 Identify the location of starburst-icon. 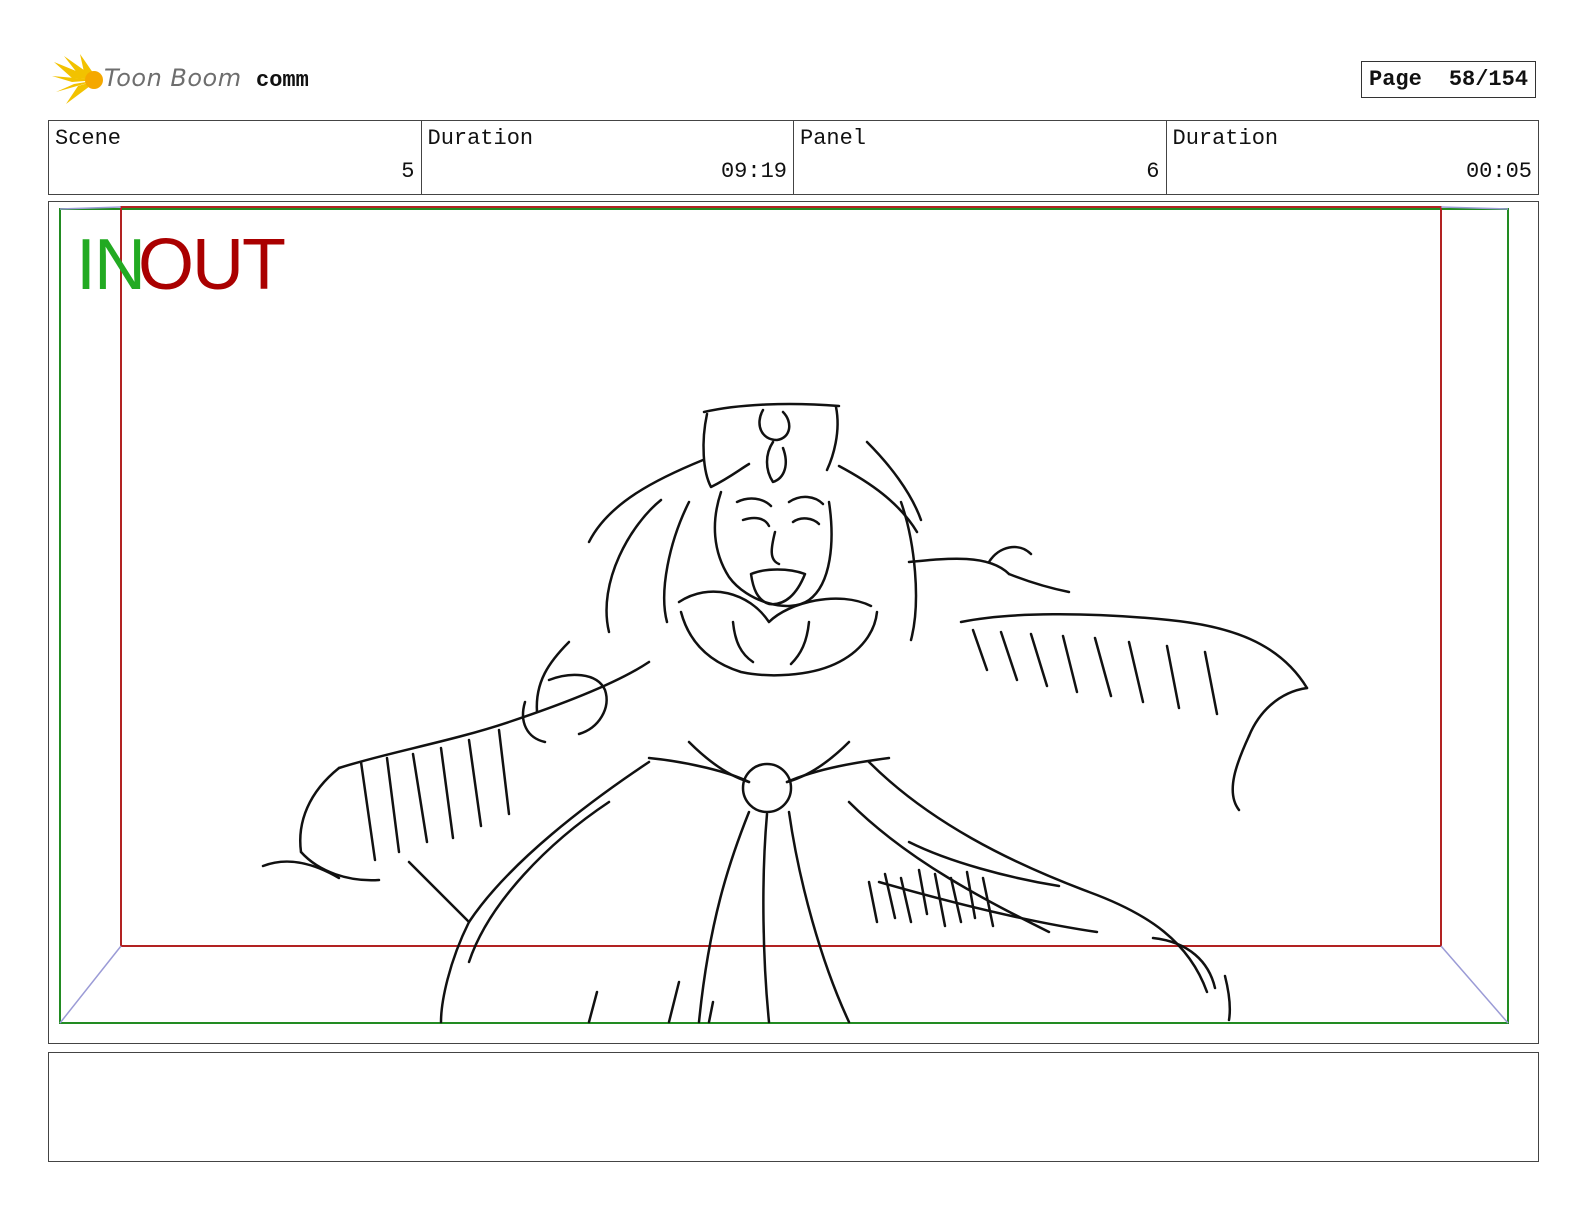
(77, 79).